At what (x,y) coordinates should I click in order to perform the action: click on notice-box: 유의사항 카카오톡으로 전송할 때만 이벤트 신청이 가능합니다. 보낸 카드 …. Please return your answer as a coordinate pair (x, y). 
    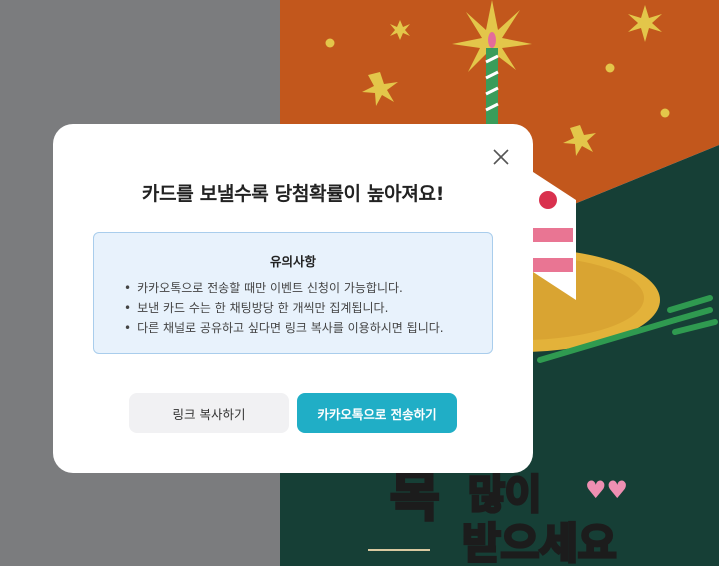
    Looking at the image, I should click on (293, 293).